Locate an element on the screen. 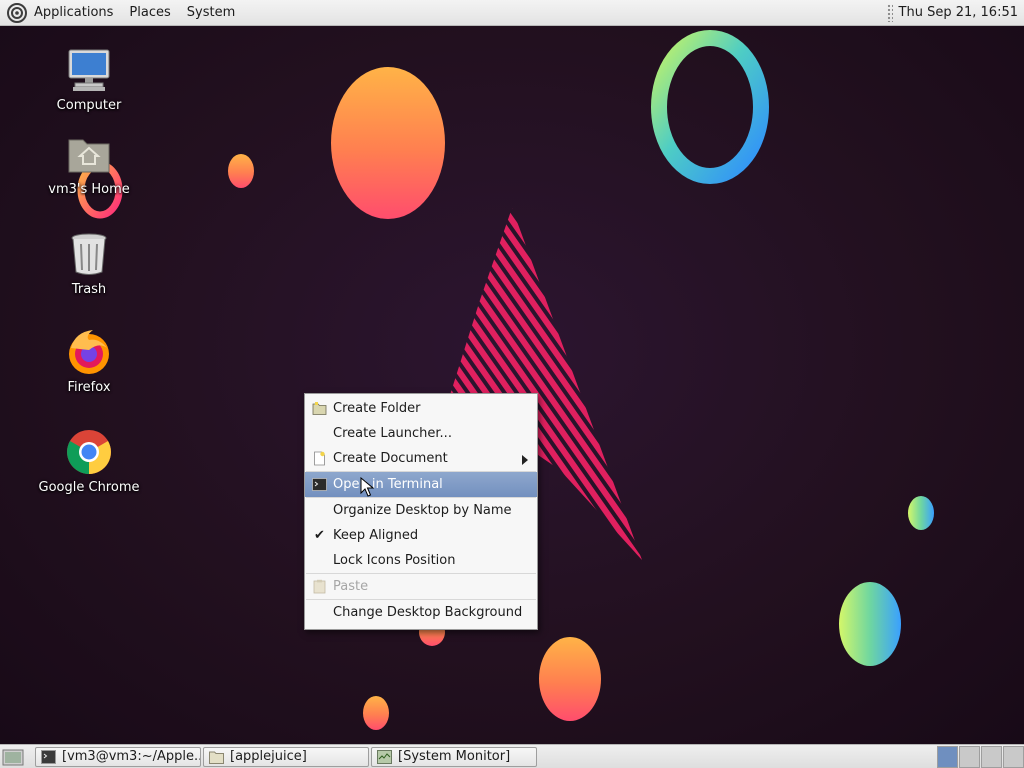 Image resolution: width=1024 pixels, height=768 pixels. taskbar-item-system-monitor: [System Monitor] is located at coordinates (454, 757).